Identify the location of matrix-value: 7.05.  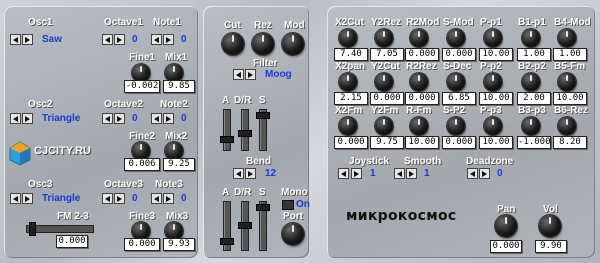
(387, 54).